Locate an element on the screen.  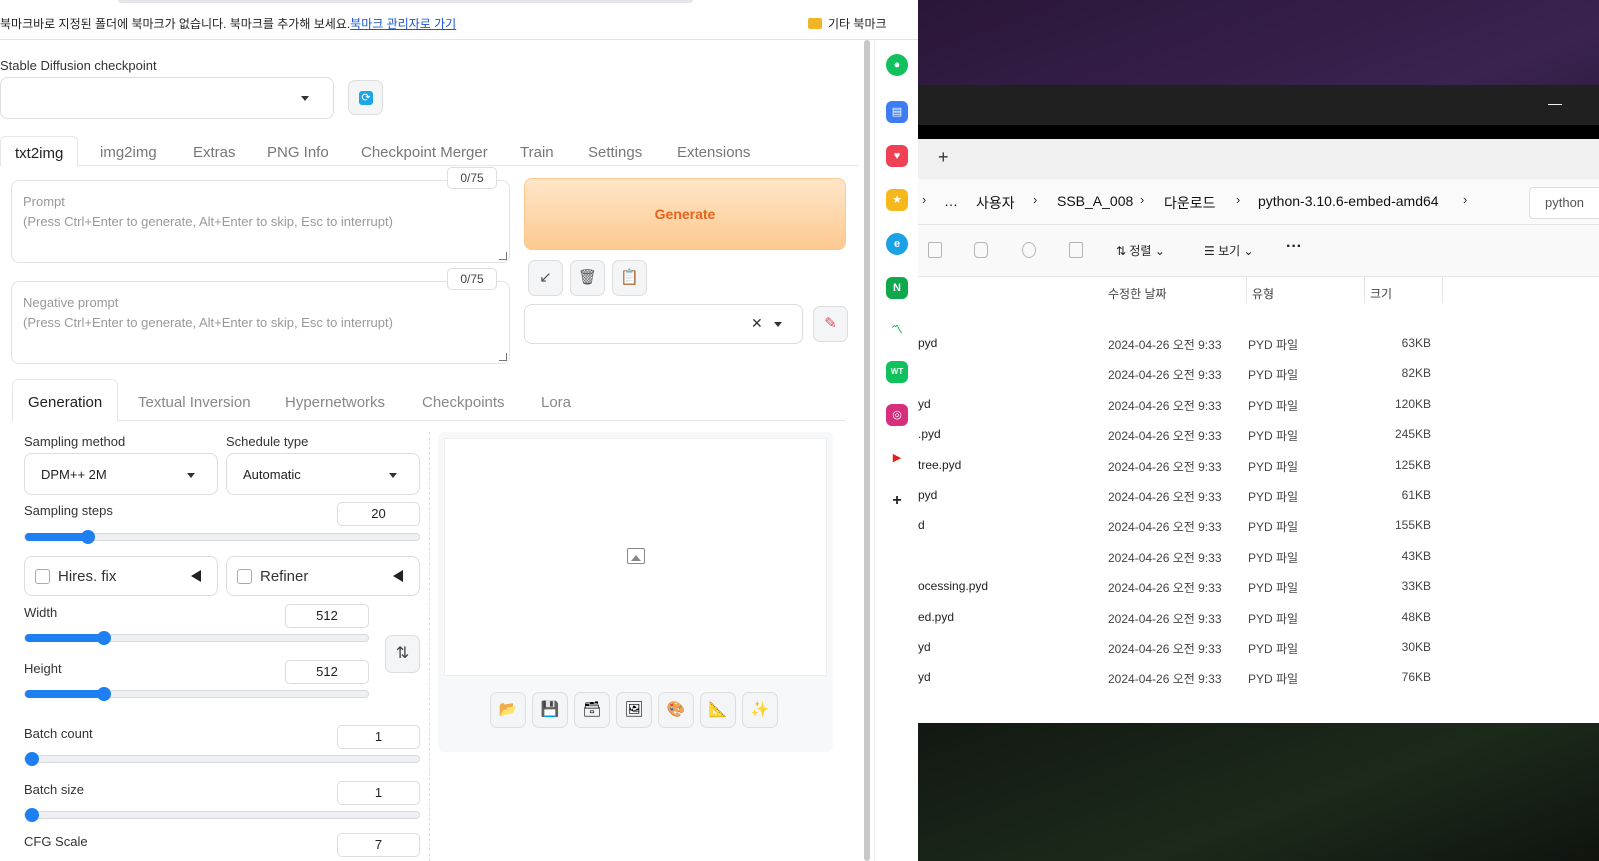
tab-img2img: img2img is located at coordinates (128, 152).